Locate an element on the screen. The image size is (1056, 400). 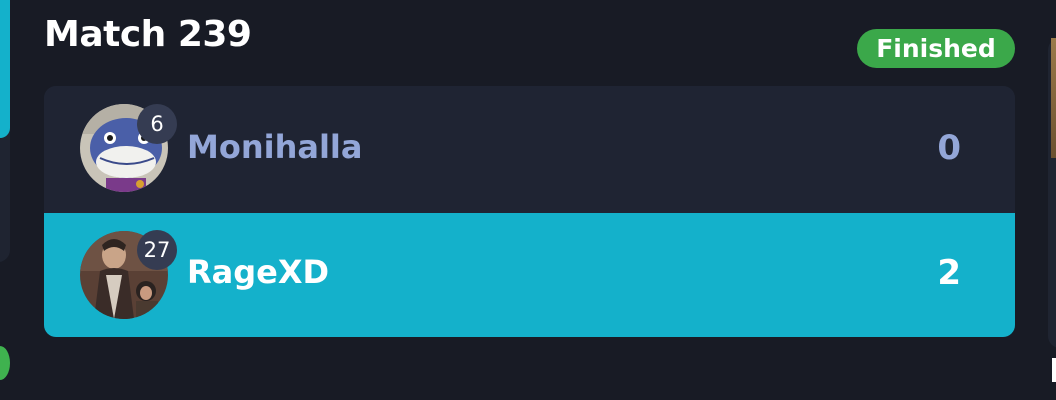
previous-match-card is located at coordinates (5, 131).